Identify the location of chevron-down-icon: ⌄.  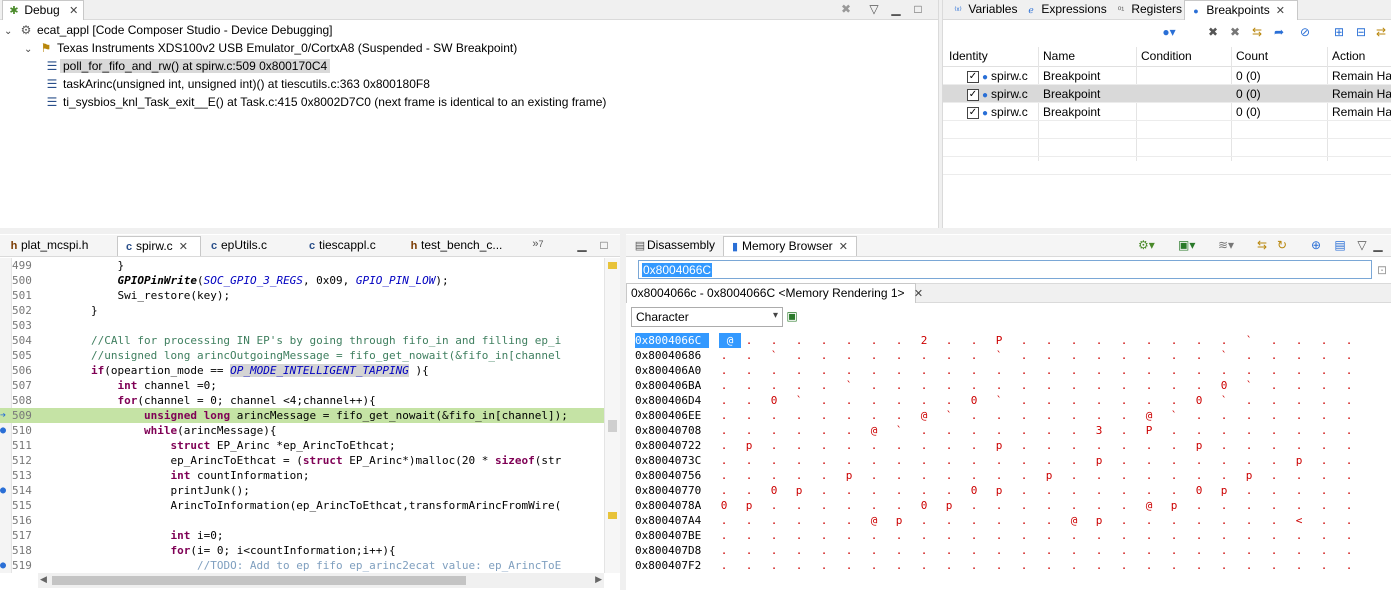
(31, 50).